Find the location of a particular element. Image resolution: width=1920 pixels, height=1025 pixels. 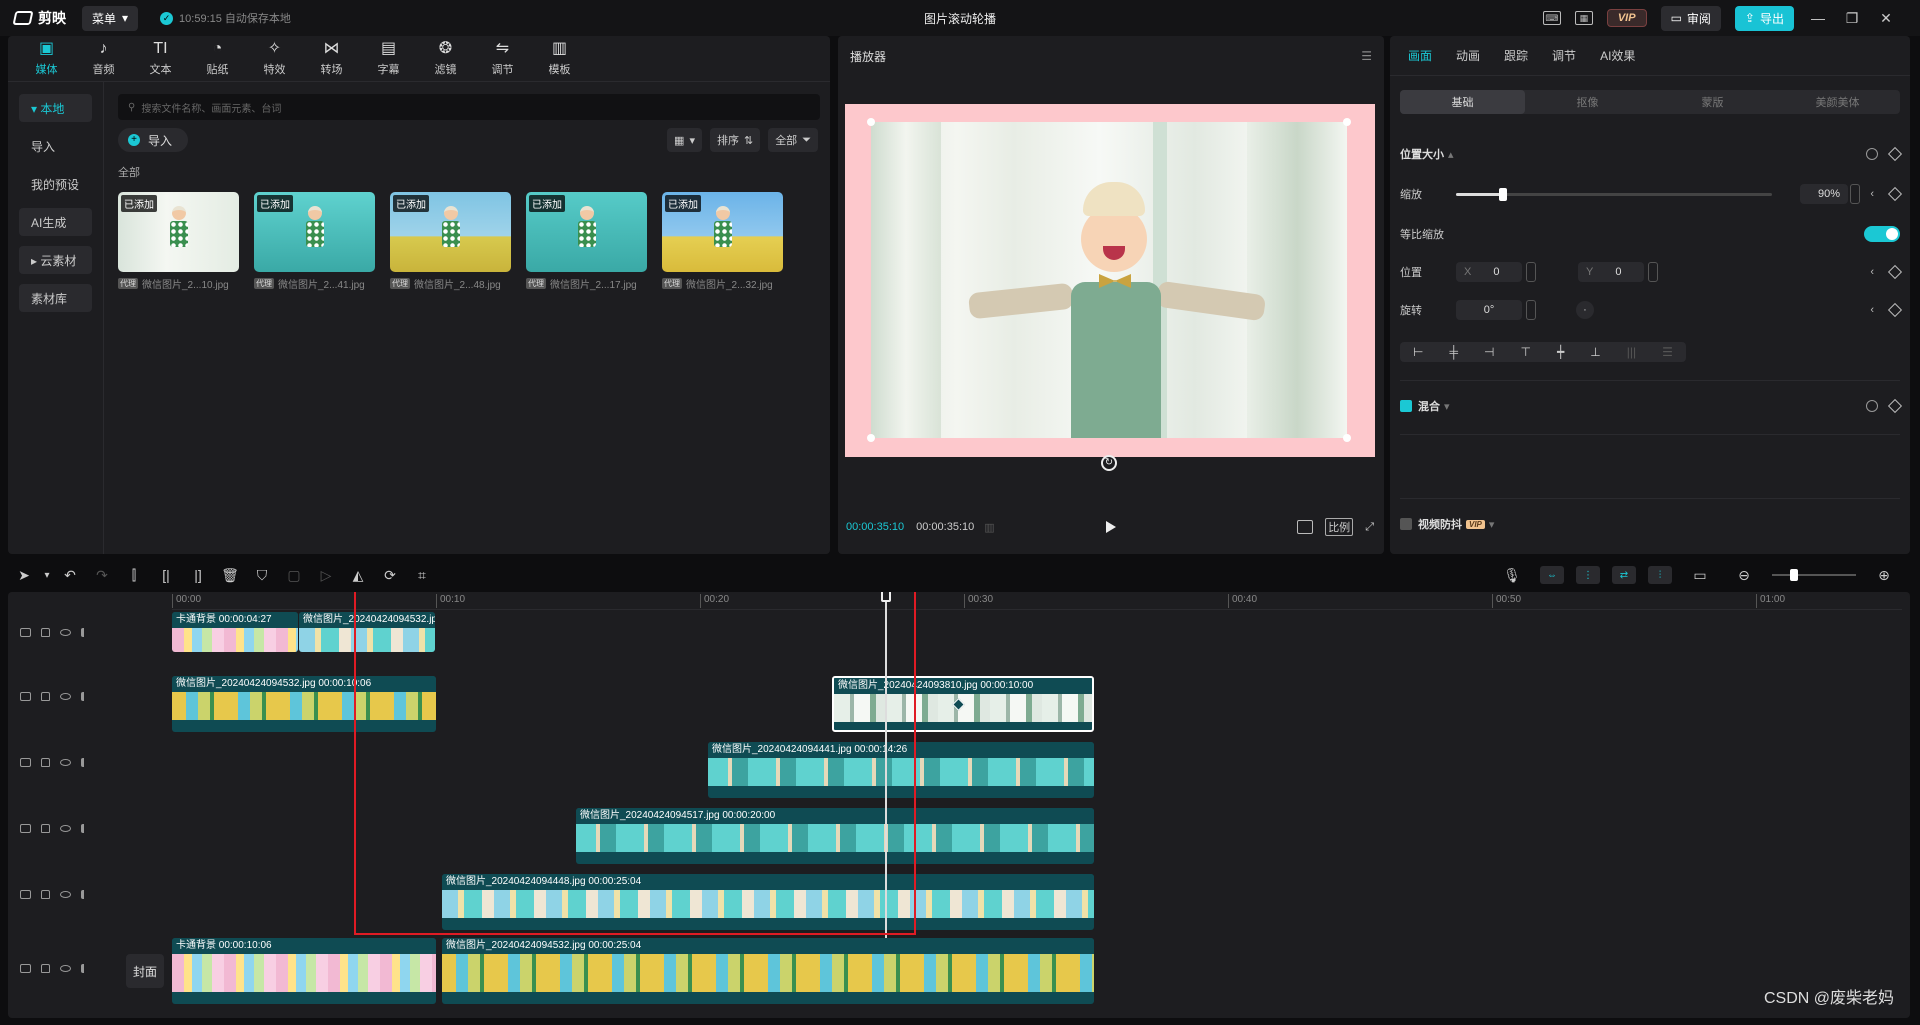

vip-badge: VIP is located at coordinates (1626, 18).